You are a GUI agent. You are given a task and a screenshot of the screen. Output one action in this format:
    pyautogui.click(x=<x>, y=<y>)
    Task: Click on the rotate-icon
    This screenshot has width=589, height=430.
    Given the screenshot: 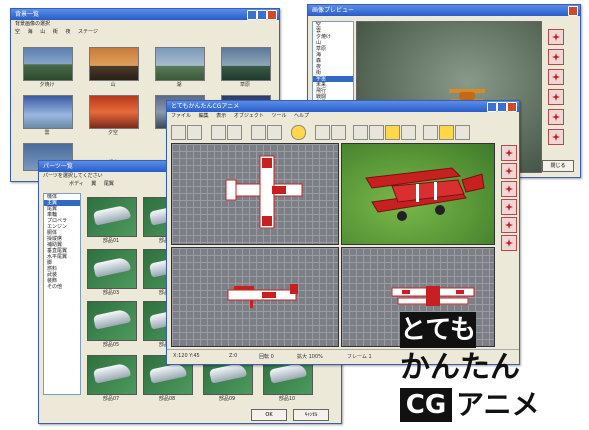 What is the action you would take?
    pyautogui.click(x=274, y=132)
    